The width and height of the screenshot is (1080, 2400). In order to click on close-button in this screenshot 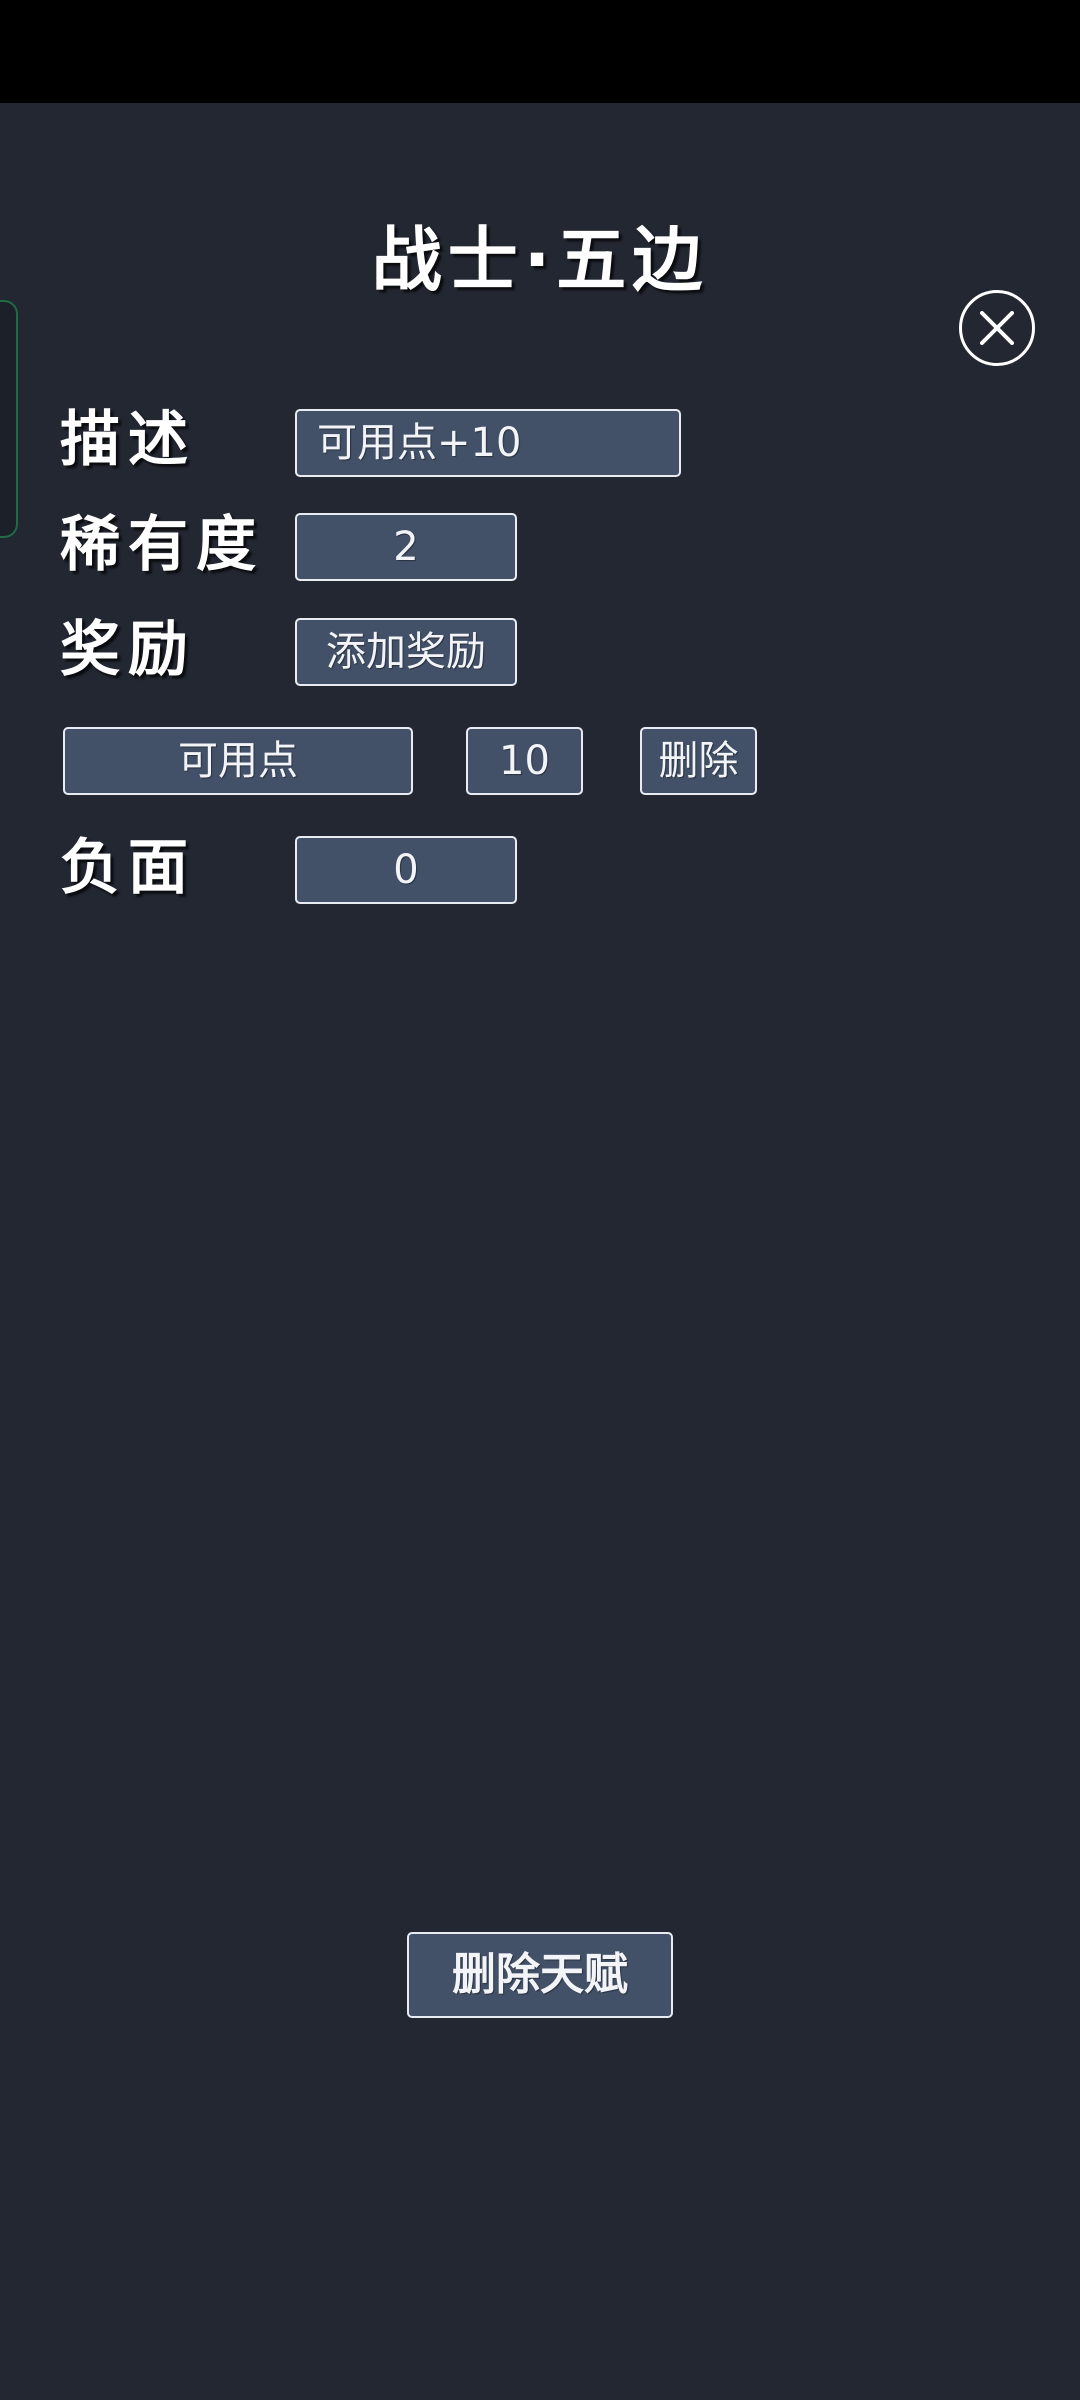, I will do `click(997, 328)`.